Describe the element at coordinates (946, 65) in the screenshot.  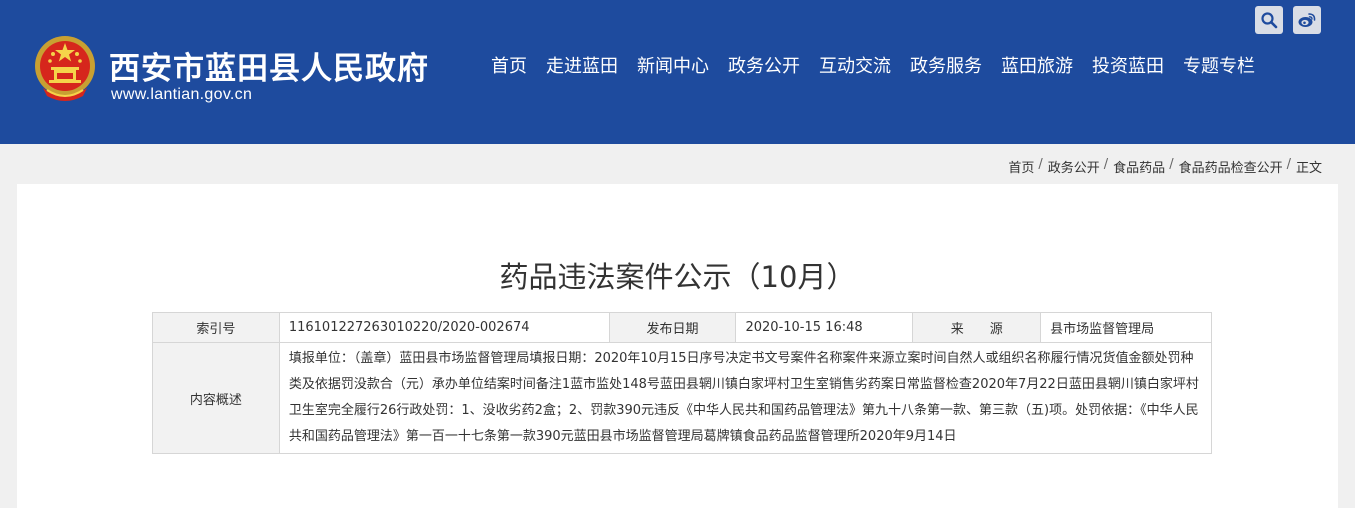
I see `nav-item-services: 政务服务` at that location.